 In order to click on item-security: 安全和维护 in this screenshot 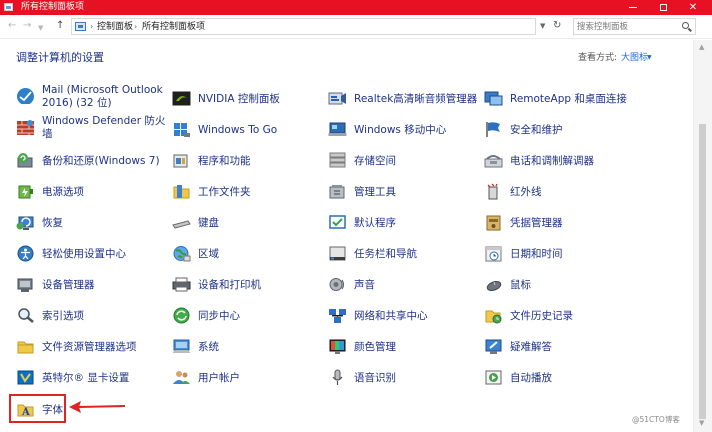, I will do `click(559, 129)`.